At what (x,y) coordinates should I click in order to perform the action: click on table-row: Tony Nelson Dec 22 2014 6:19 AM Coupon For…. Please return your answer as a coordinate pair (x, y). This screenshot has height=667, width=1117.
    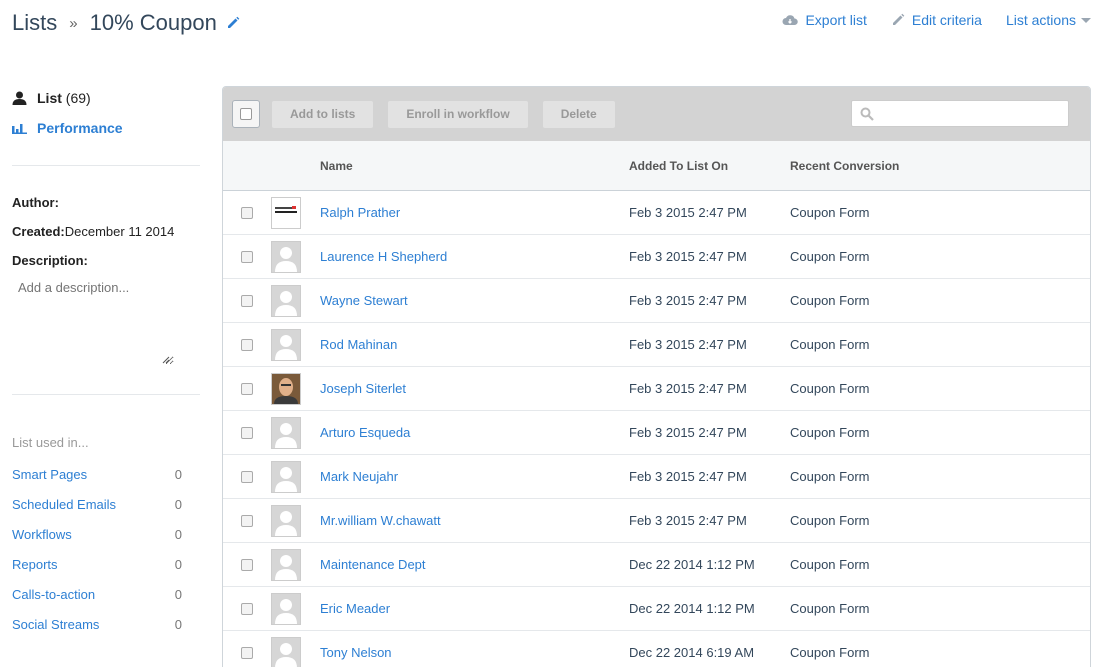
    Looking at the image, I should click on (656, 649).